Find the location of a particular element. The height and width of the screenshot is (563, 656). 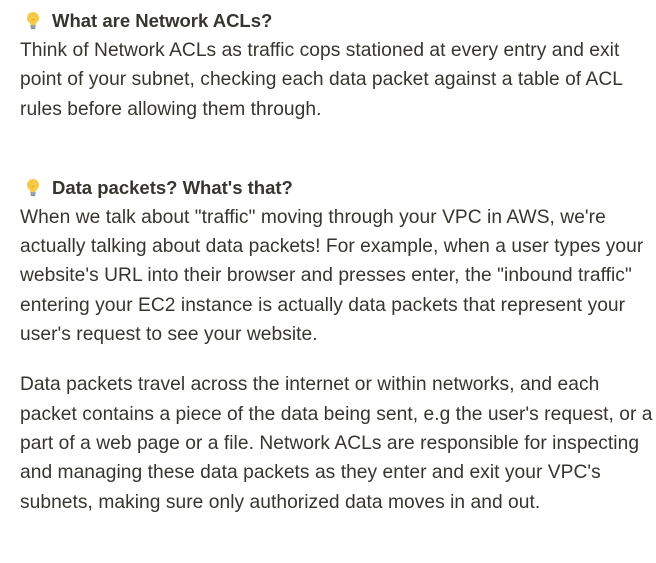

section-heading-text: Data packets? What's that? is located at coordinates (172, 187).